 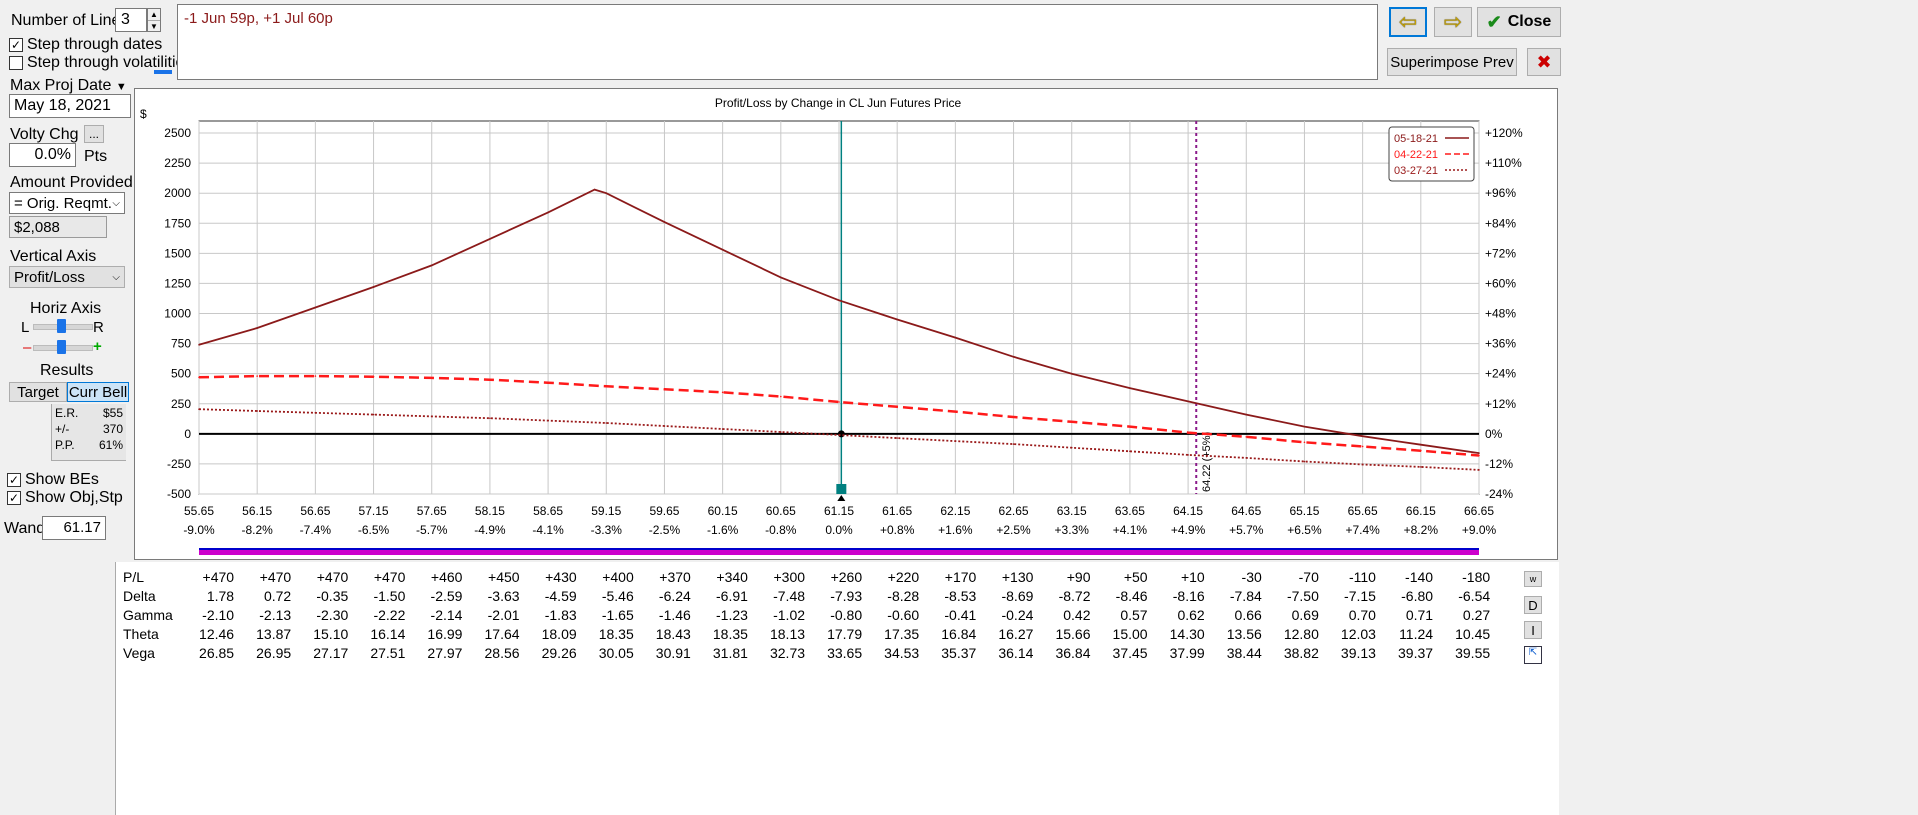 I want to click on greeks-cell: 26.85, so click(x=217, y=652).